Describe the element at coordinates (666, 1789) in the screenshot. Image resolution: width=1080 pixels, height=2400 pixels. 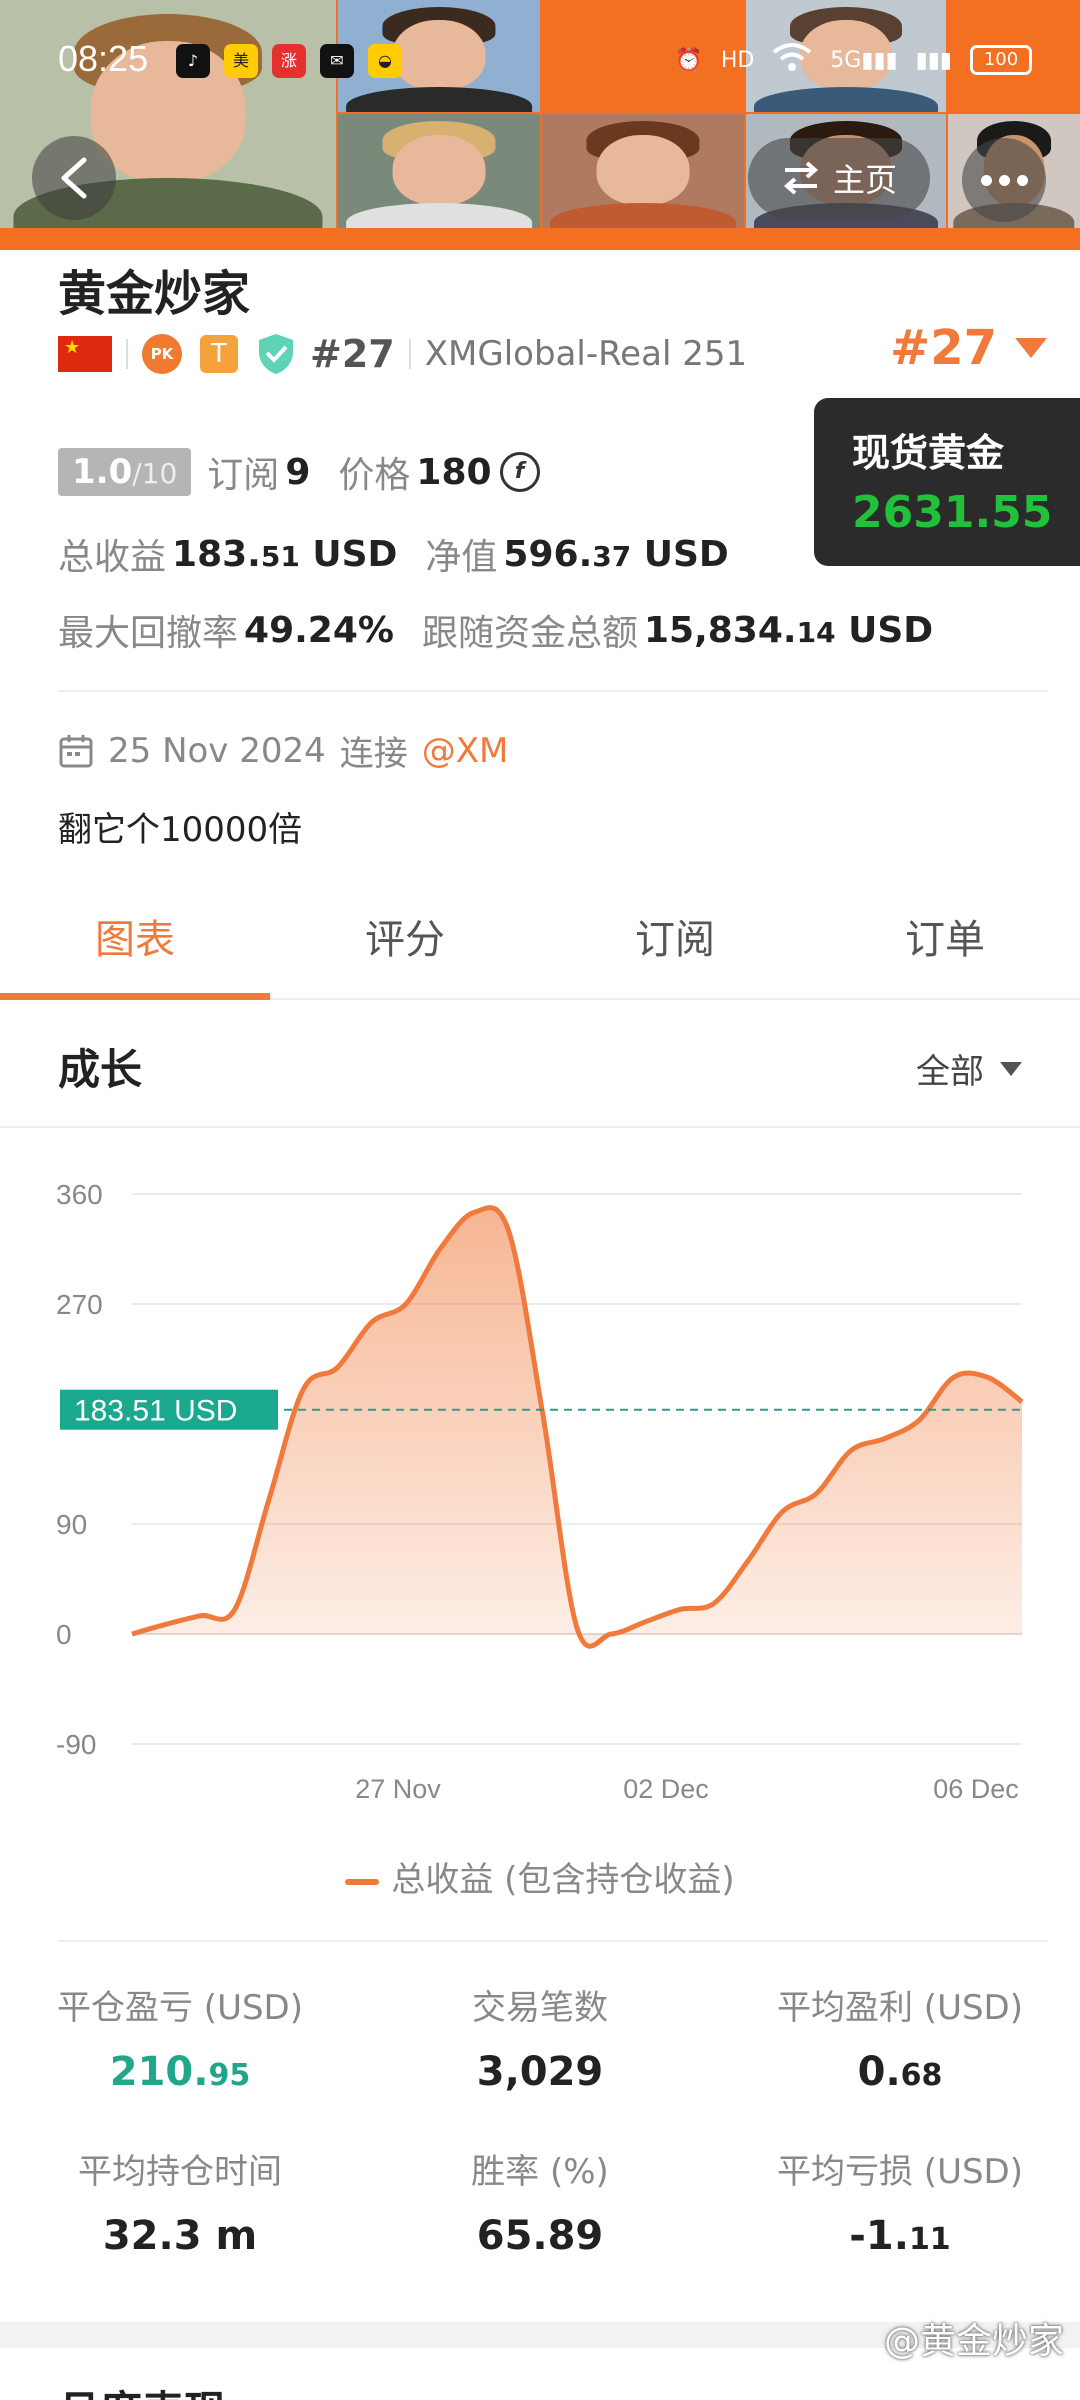
I see `x-tick-label: 02 Dec` at that location.